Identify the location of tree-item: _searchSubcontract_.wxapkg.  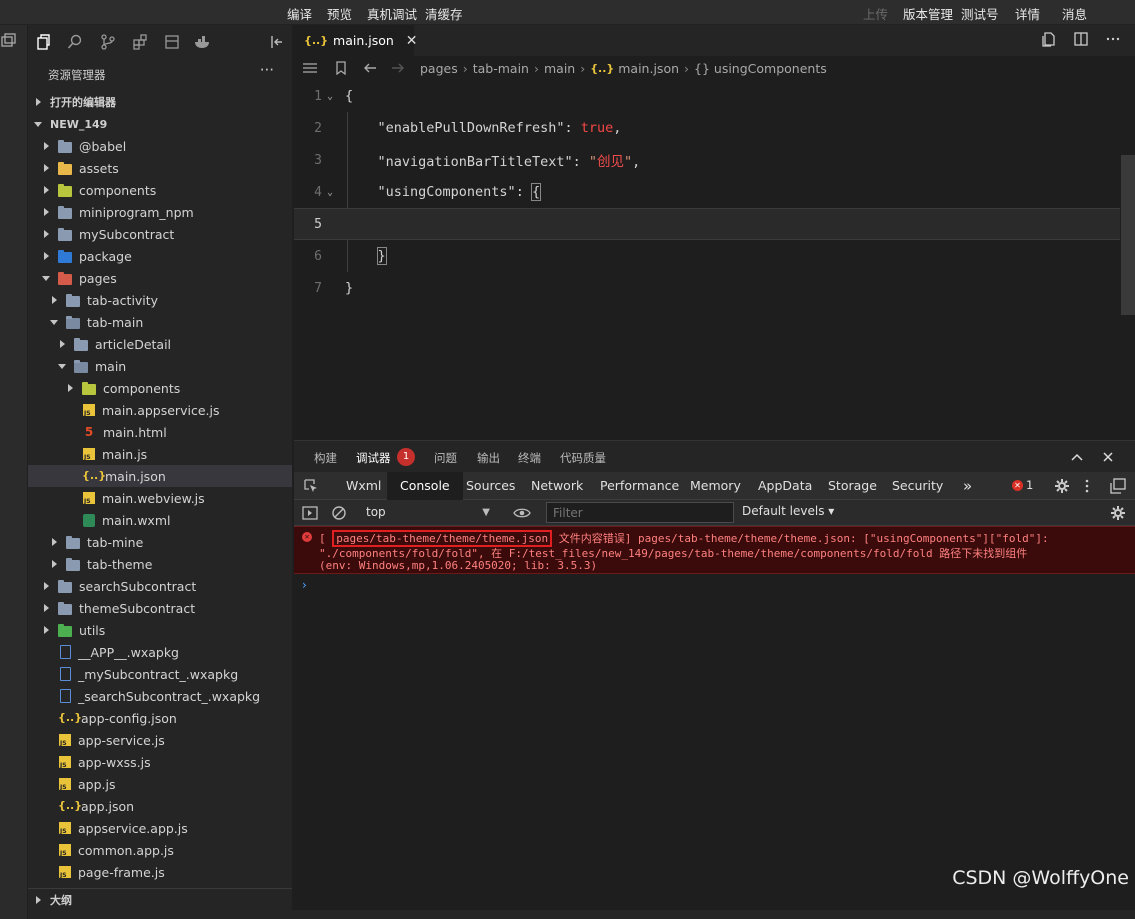
(160, 696).